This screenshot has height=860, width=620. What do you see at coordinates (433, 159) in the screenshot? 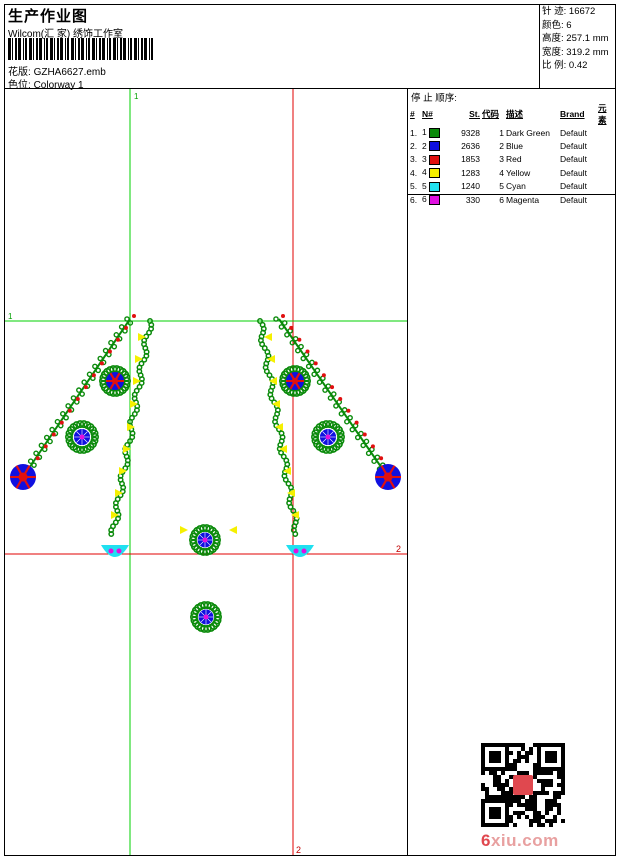
I see `row-needle: 3` at bounding box center [433, 159].